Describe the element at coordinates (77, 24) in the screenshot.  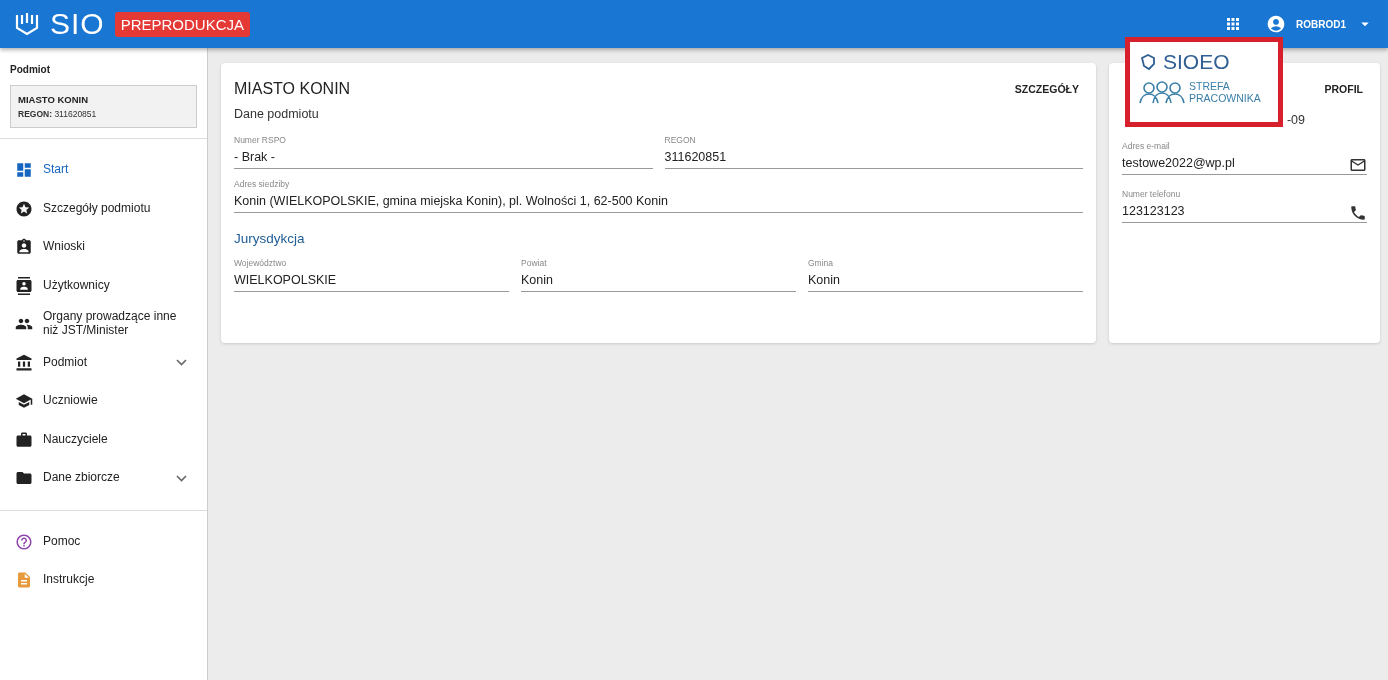
I see `app-logo: SIO` at that location.